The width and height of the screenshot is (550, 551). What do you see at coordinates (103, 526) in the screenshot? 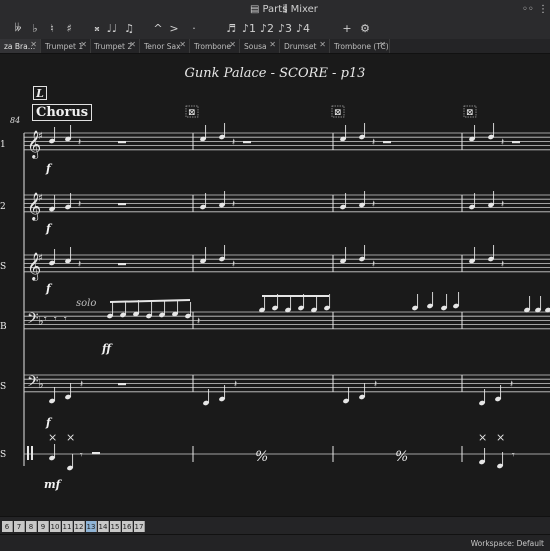
I see `page-thumbnail: 14` at bounding box center [103, 526].